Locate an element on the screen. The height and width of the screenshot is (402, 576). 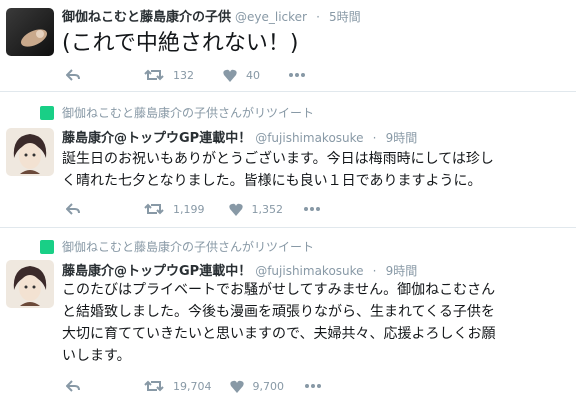
tweet-text-line: このたびはプライベートでお騒がせしてすみません。御伽ねこむさん is located at coordinates (279, 290).